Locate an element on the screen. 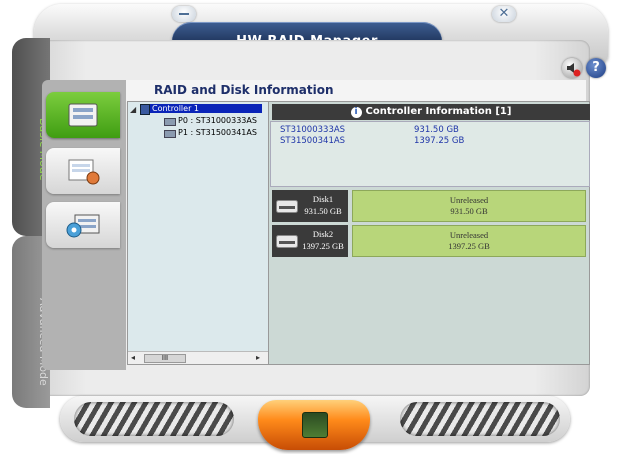  right-grille is located at coordinates (480, 419).